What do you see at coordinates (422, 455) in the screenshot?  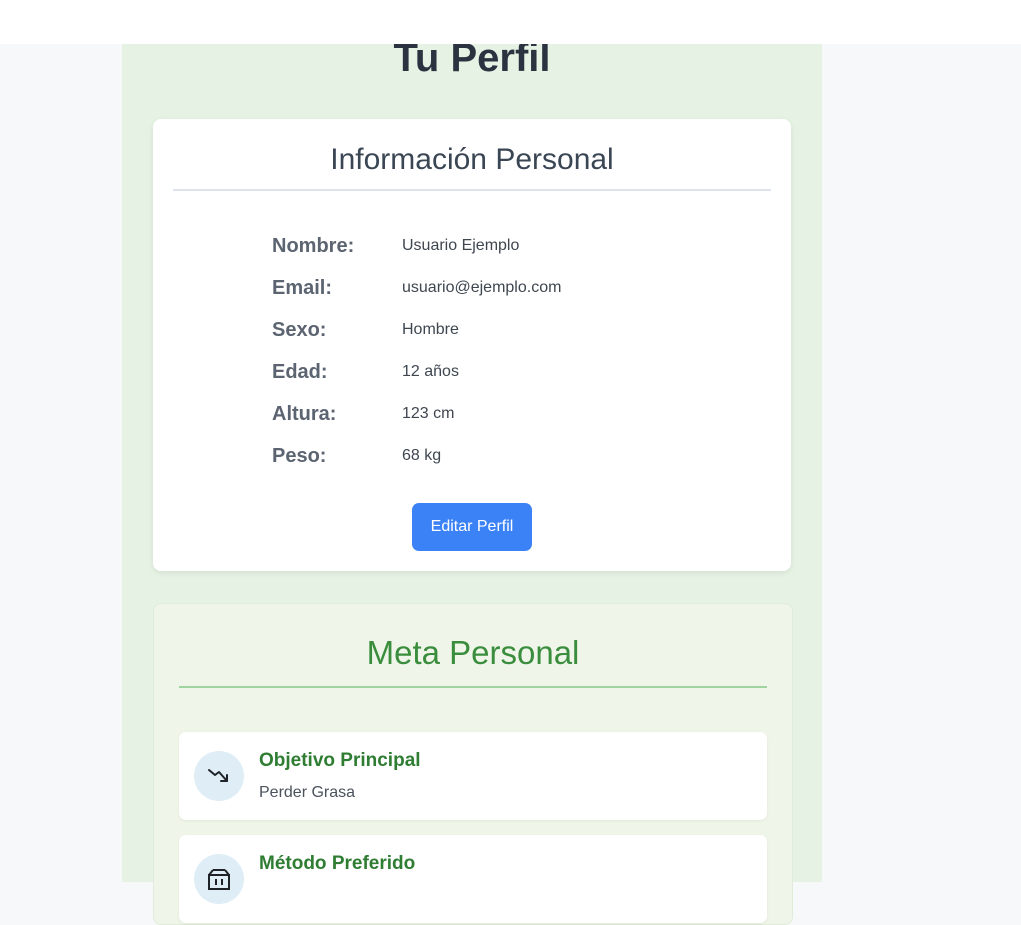 I see `info-value: 68 kg` at bounding box center [422, 455].